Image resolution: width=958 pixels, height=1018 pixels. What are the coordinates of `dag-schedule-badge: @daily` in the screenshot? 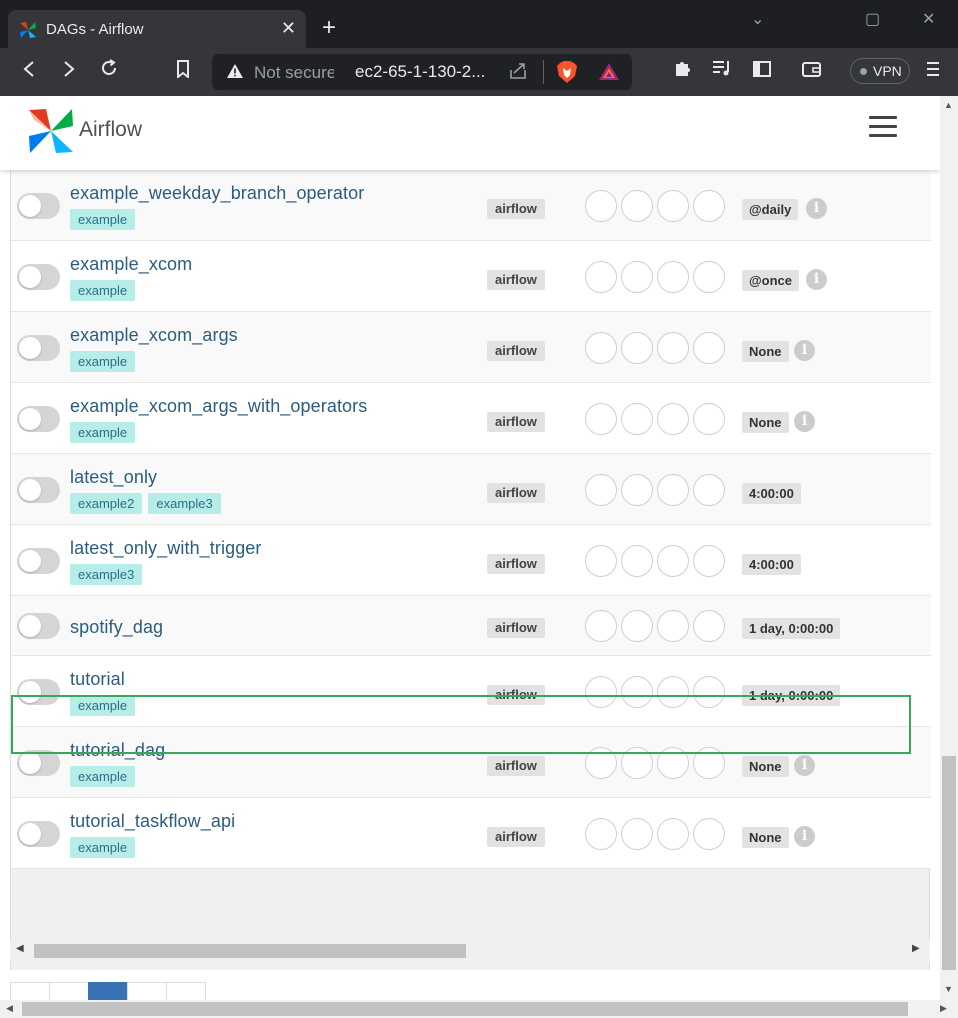 It's located at (770, 209).